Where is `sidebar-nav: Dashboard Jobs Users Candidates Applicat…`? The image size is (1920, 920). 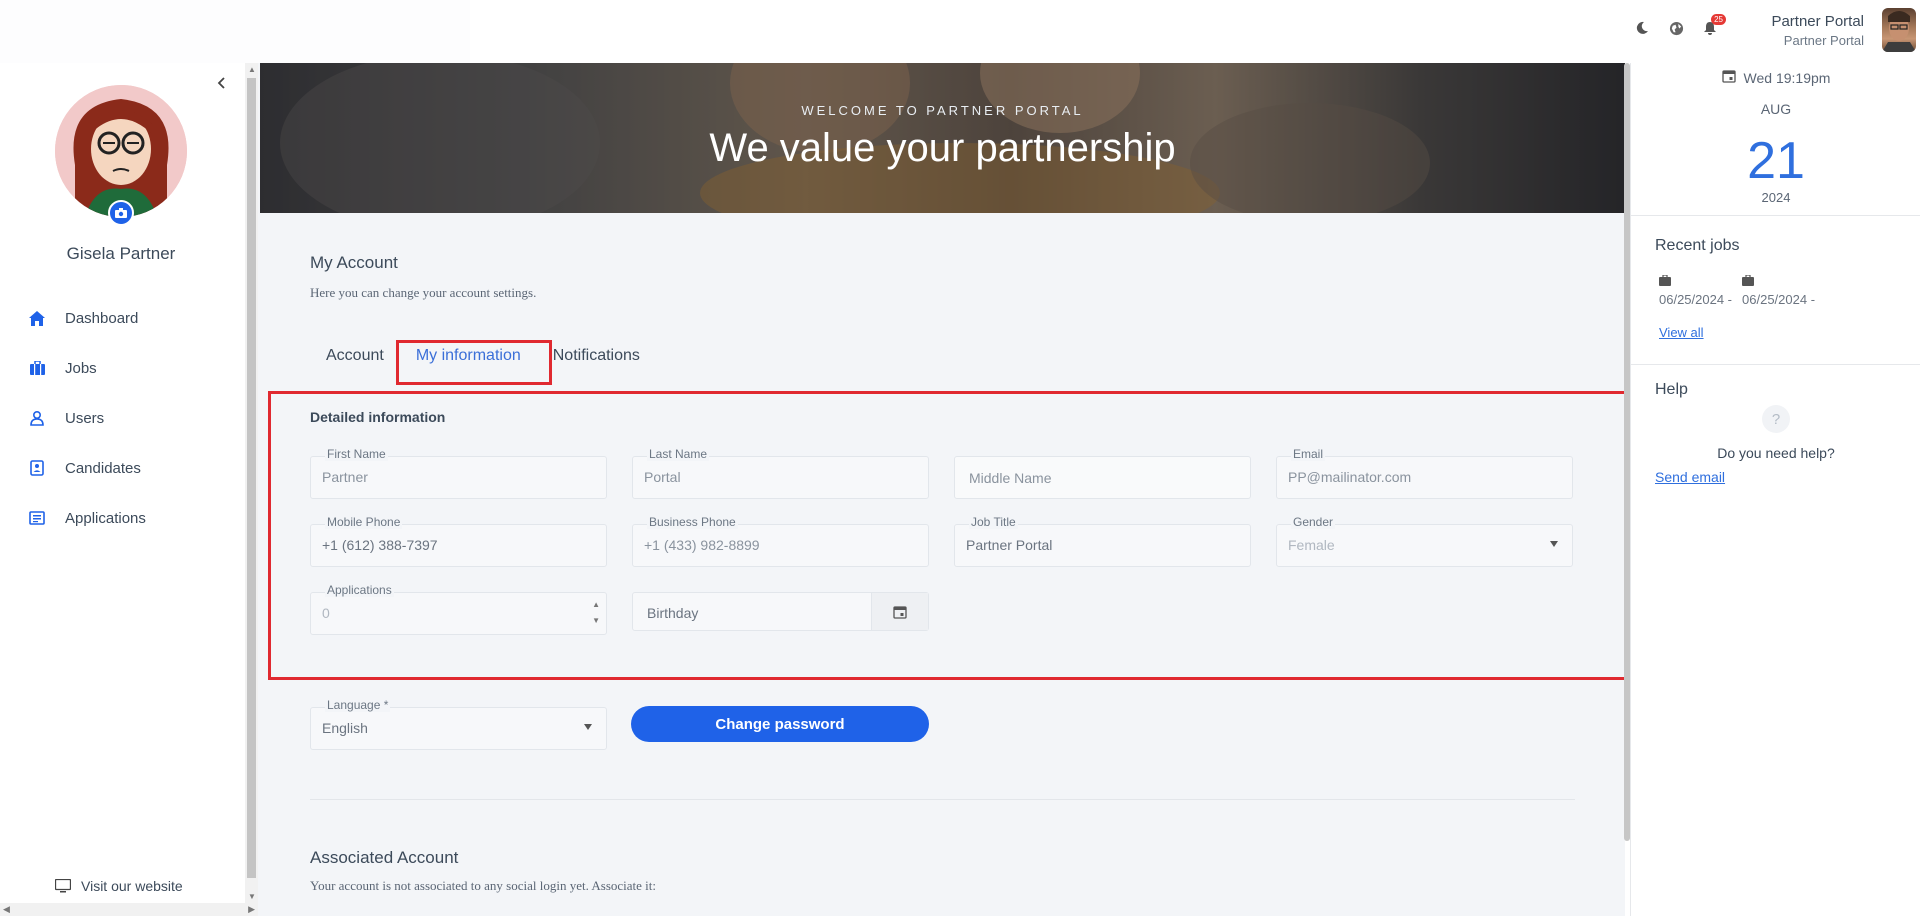
sidebar-nav: Dashboard Jobs Users Candidates Applicat… is located at coordinates (121, 418).